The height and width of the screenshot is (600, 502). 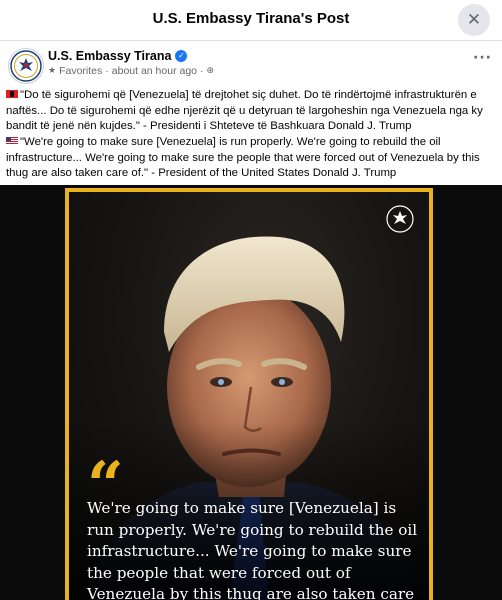 I want to click on page-name-row: U.S. Embassy Tirana ✓, so click(x=118, y=56).